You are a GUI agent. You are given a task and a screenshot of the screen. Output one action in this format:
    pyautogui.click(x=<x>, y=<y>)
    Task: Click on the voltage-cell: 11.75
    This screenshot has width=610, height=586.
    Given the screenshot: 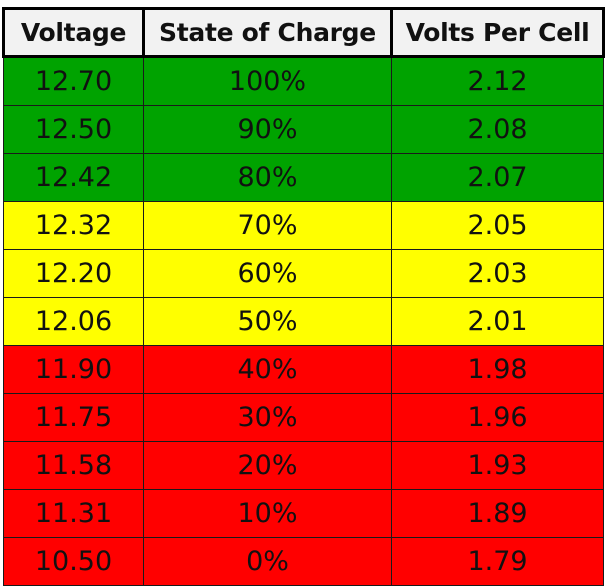 What is the action you would take?
    pyautogui.click(x=73, y=417)
    